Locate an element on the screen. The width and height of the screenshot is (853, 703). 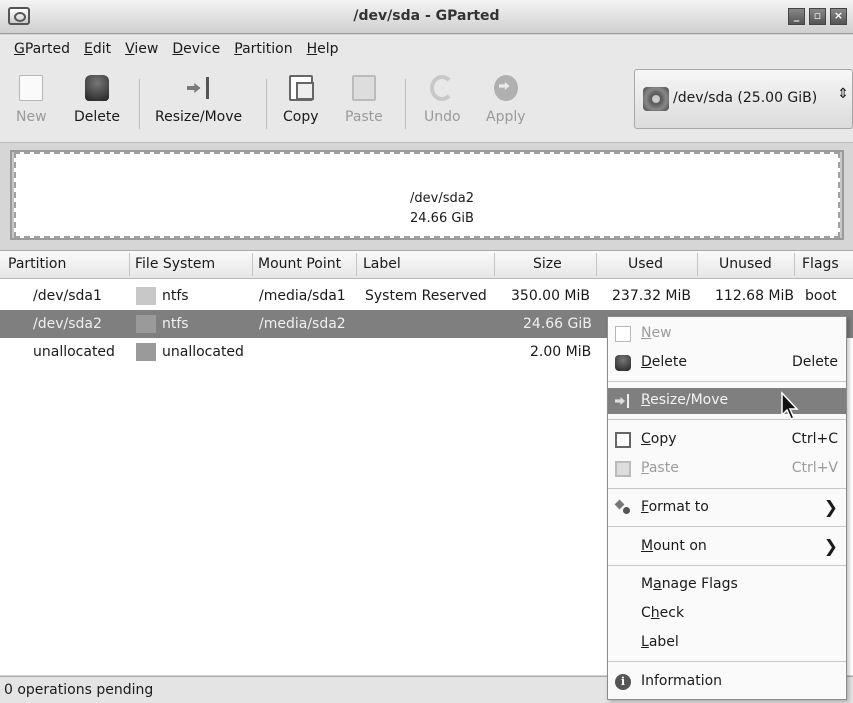
menu-gparted: GParted is located at coordinates (42, 50).